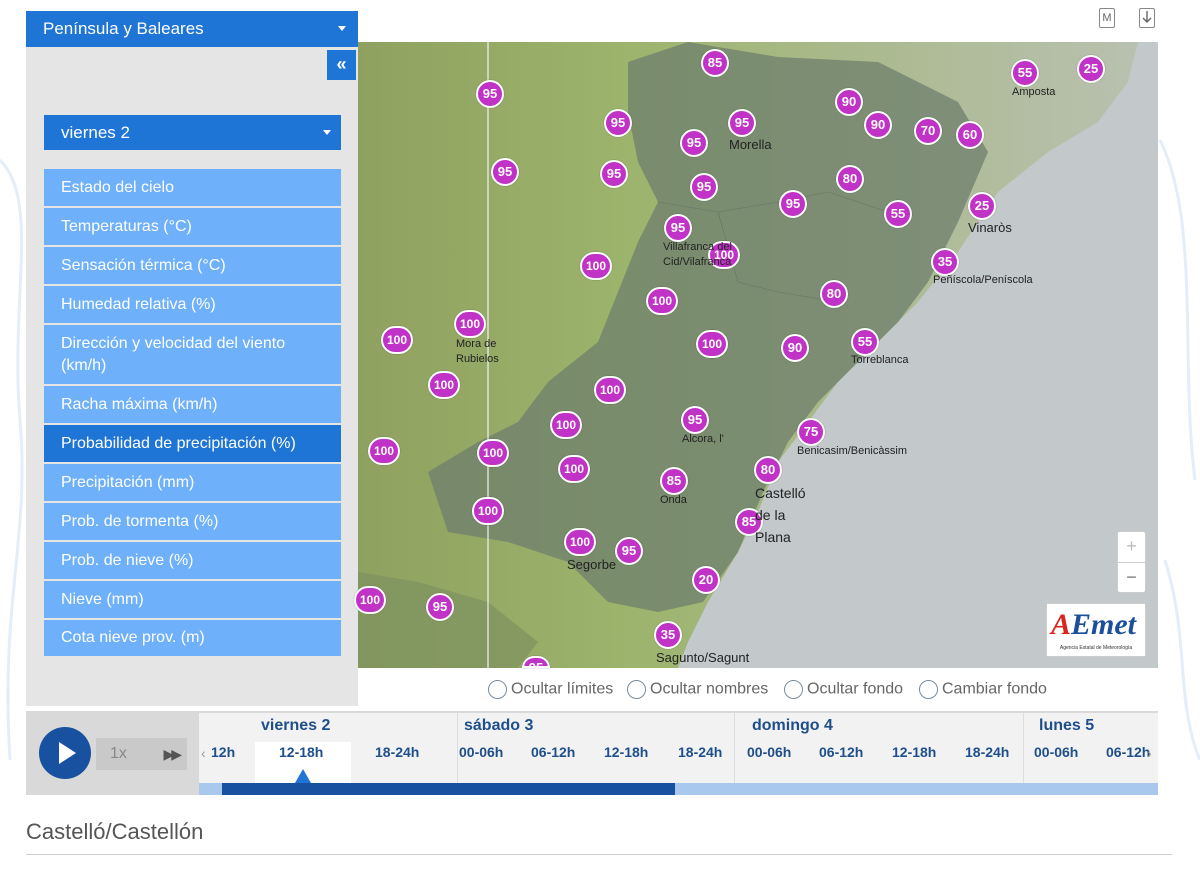  I want to click on town-label: Sagunto/Sagunt, so click(703, 657).